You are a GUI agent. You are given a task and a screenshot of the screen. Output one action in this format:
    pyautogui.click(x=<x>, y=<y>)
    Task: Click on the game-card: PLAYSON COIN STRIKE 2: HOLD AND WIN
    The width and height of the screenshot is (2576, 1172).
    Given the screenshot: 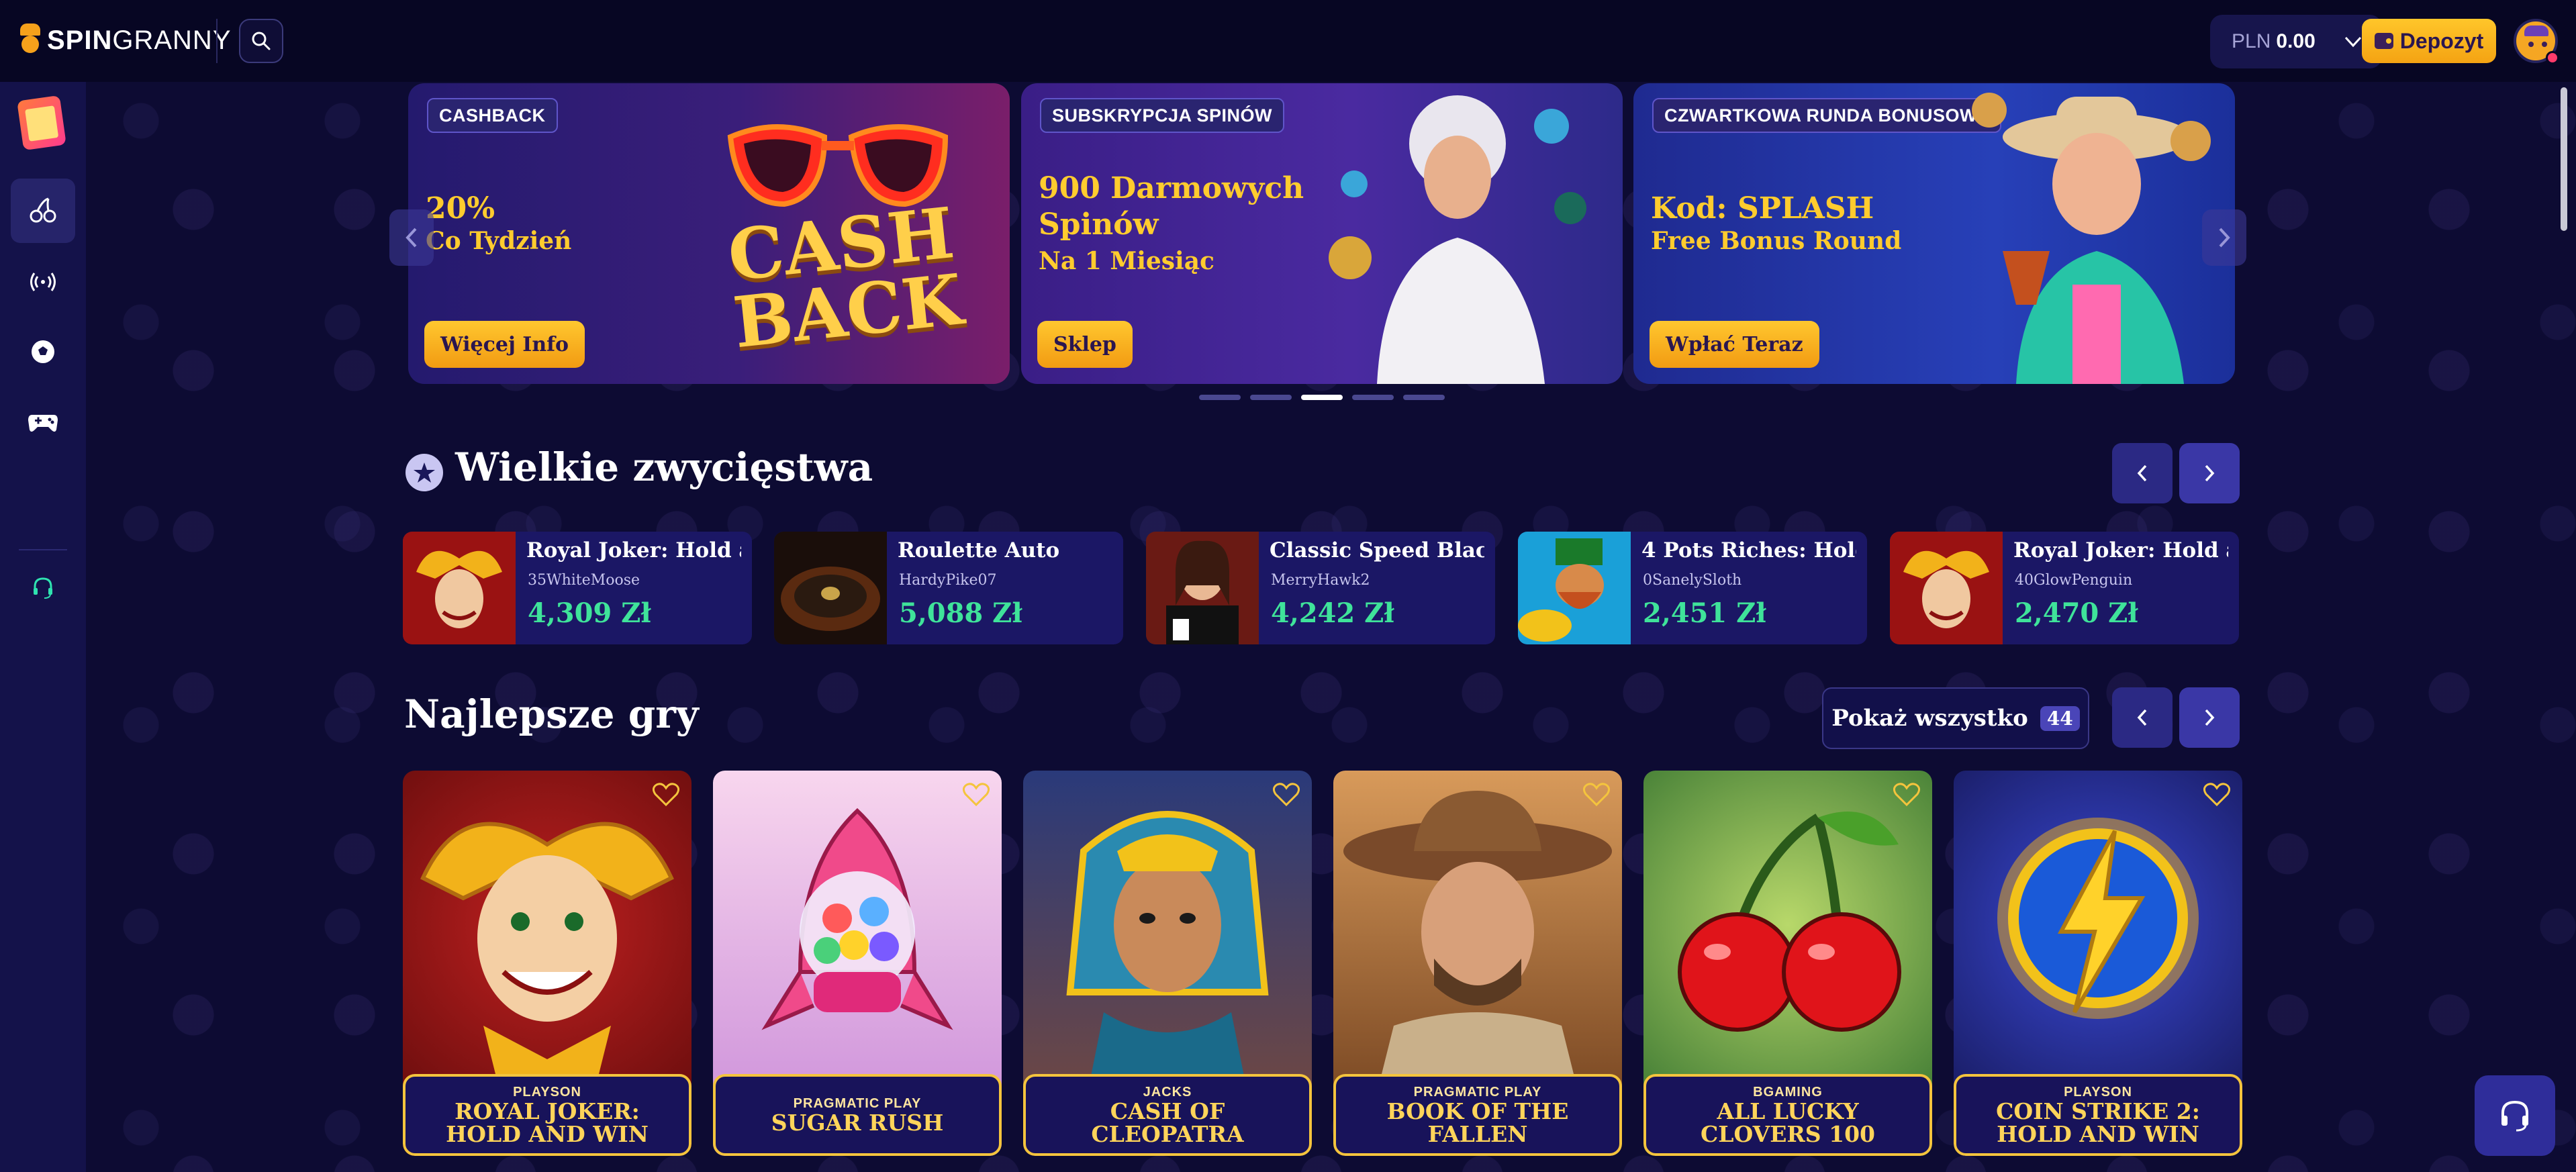 What is the action you would take?
    pyautogui.click(x=2098, y=963)
    